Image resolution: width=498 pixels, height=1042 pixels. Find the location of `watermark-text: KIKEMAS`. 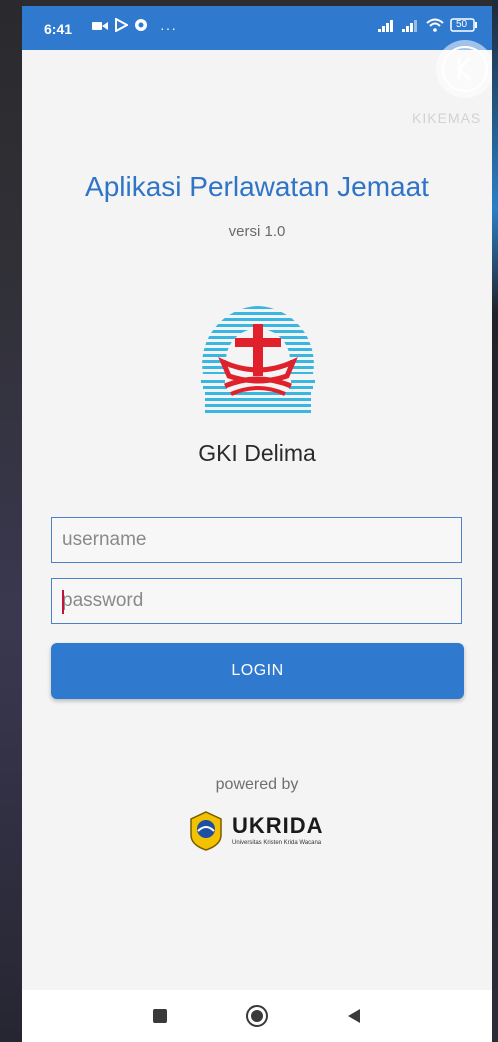

watermark-text: KIKEMAS is located at coordinates (447, 118).